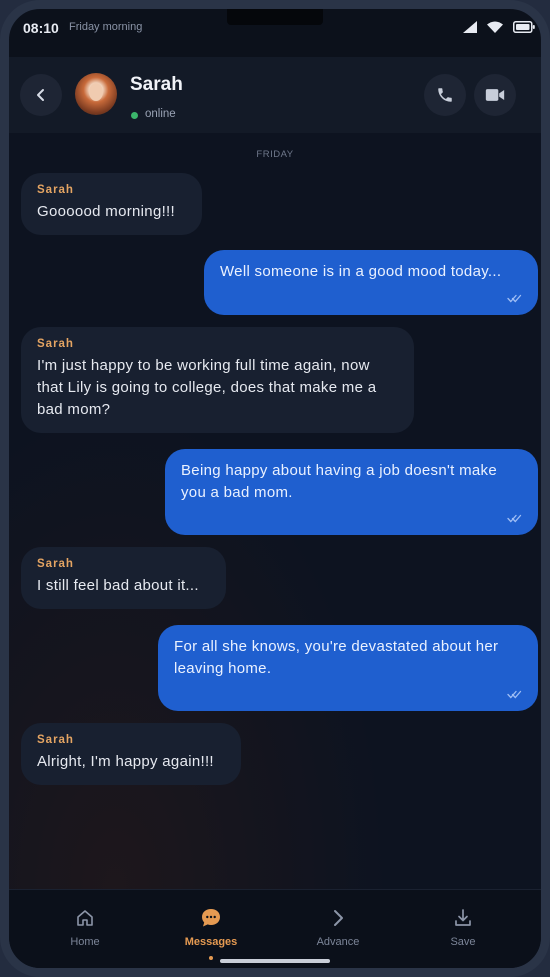 The width and height of the screenshot is (550, 977). I want to click on phone-icon, so click(445, 95).